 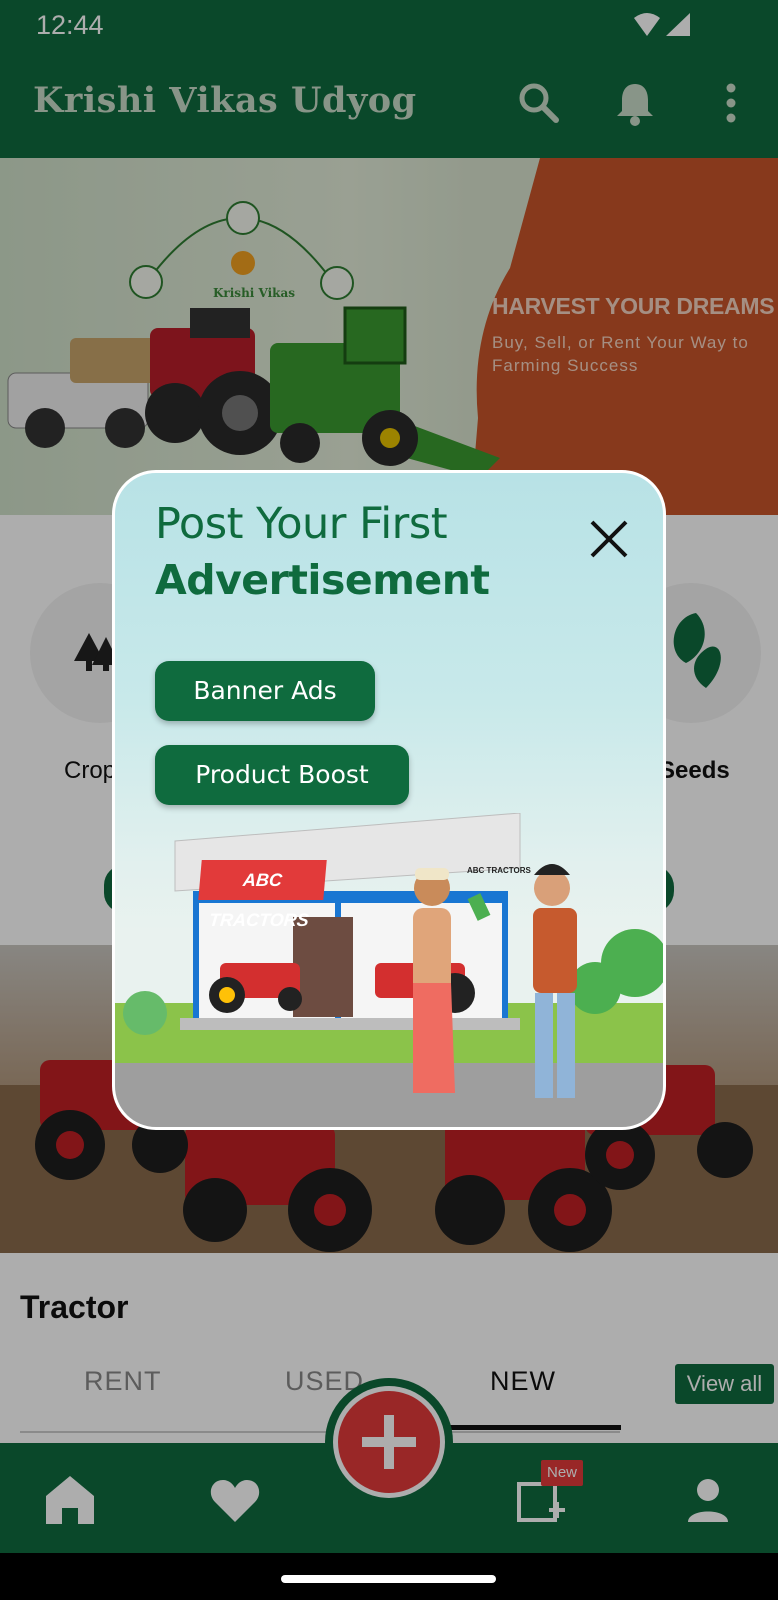 What do you see at coordinates (262, 895) in the screenshot?
I see `shop-sign: ABC TRACTORS` at bounding box center [262, 895].